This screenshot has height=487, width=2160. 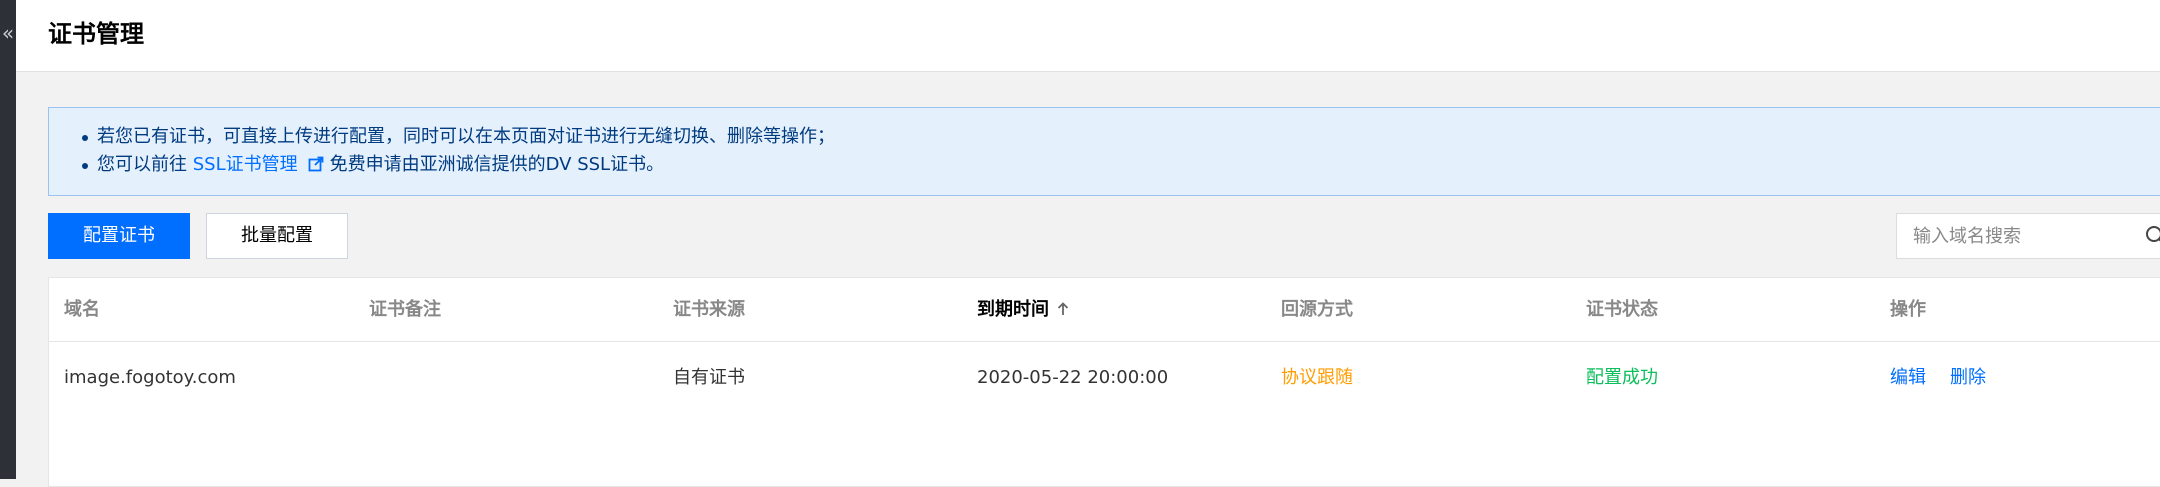 I want to click on page-header: 证书管理, so click(x=1088, y=36).